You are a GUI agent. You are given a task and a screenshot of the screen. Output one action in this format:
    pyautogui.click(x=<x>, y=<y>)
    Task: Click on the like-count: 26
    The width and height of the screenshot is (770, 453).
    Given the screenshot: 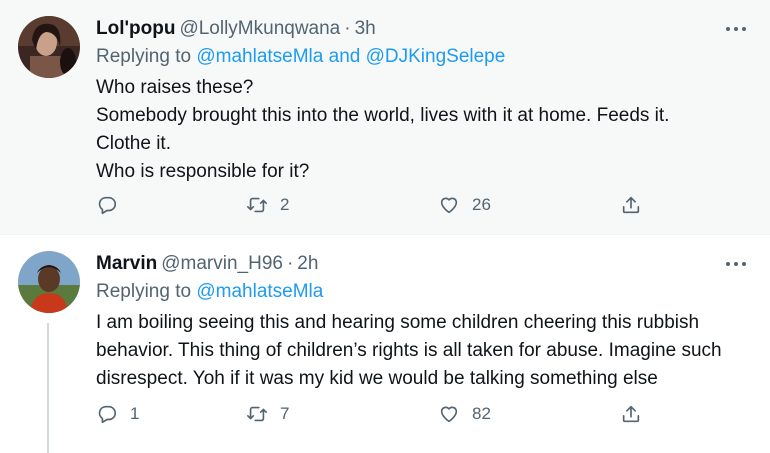 What is the action you would take?
    pyautogui.click(x=481, y=204)
    